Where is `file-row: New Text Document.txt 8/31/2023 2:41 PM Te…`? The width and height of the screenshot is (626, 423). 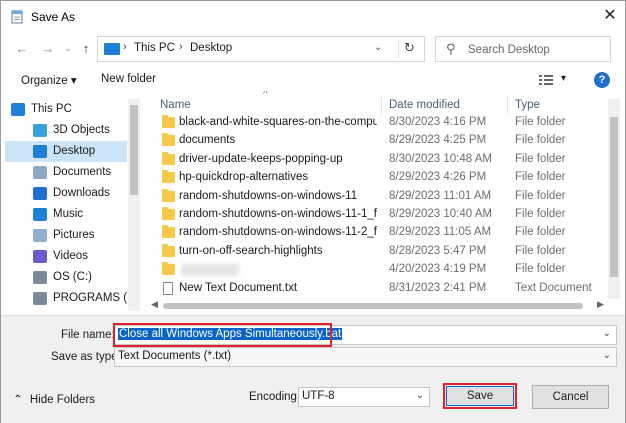
file-row: New Text Document.txt 8/31/2023 2:41 PM Te… is located at coordinates (378, 289).